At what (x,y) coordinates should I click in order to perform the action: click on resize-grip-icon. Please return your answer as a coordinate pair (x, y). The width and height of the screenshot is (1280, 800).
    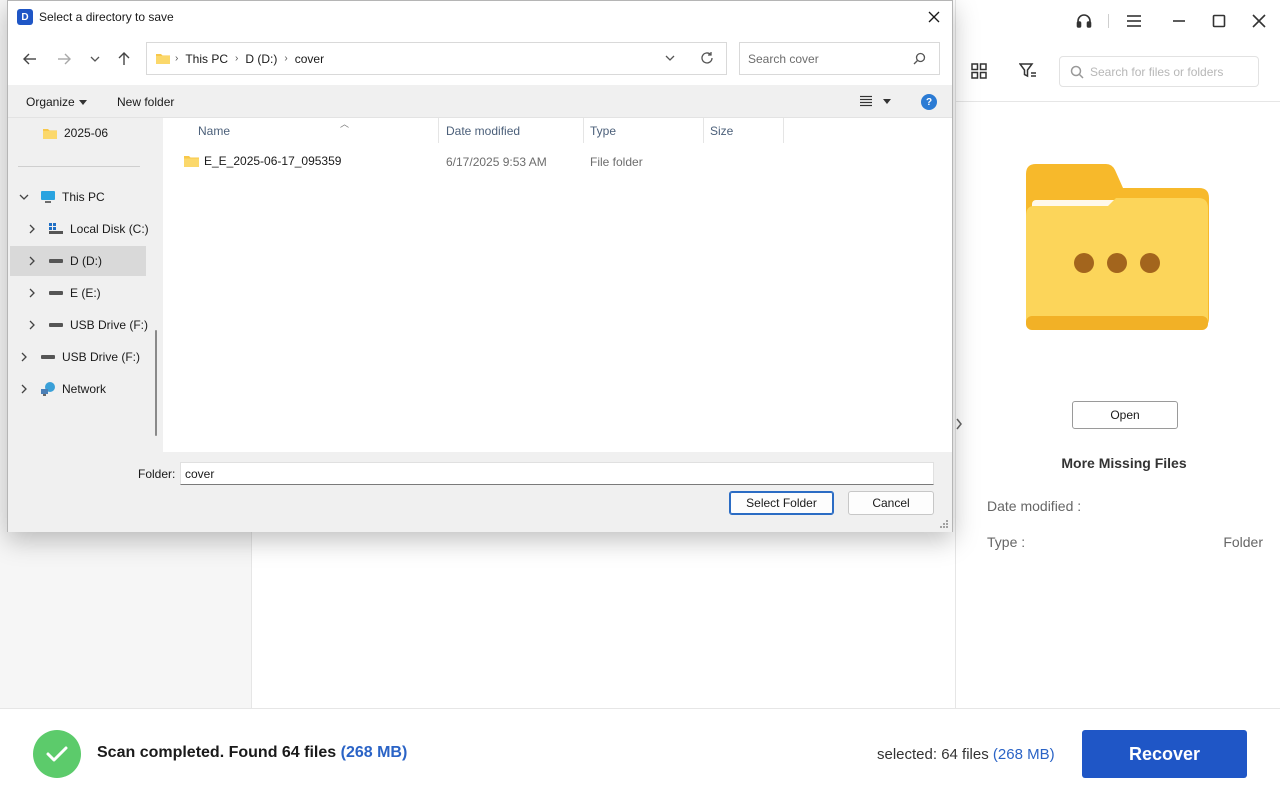
    Looking at the image, I should click on (944, 524).